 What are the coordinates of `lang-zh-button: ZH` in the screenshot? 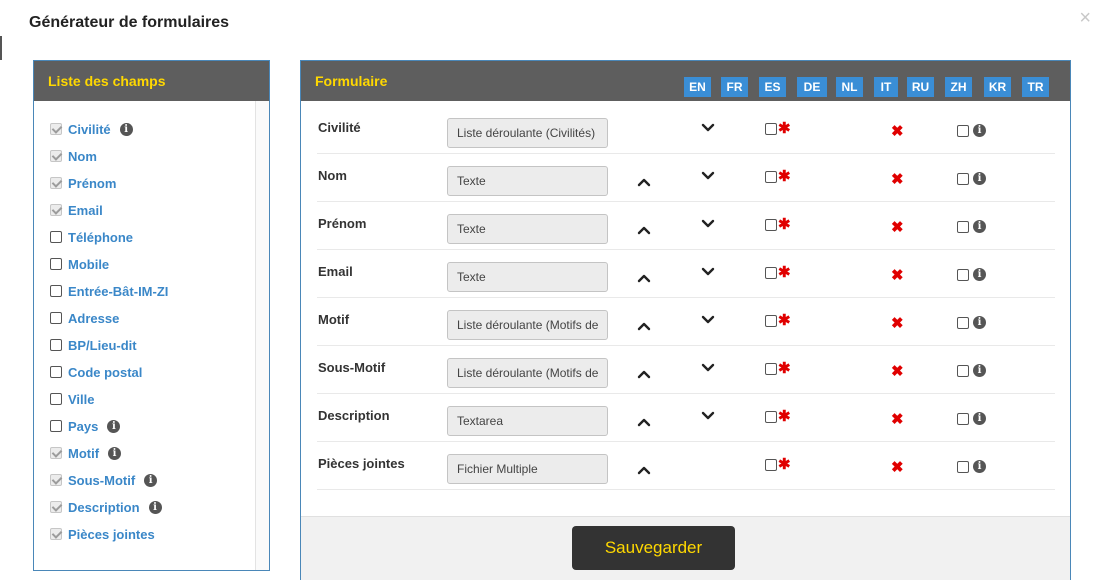 It's located at (958, 87).